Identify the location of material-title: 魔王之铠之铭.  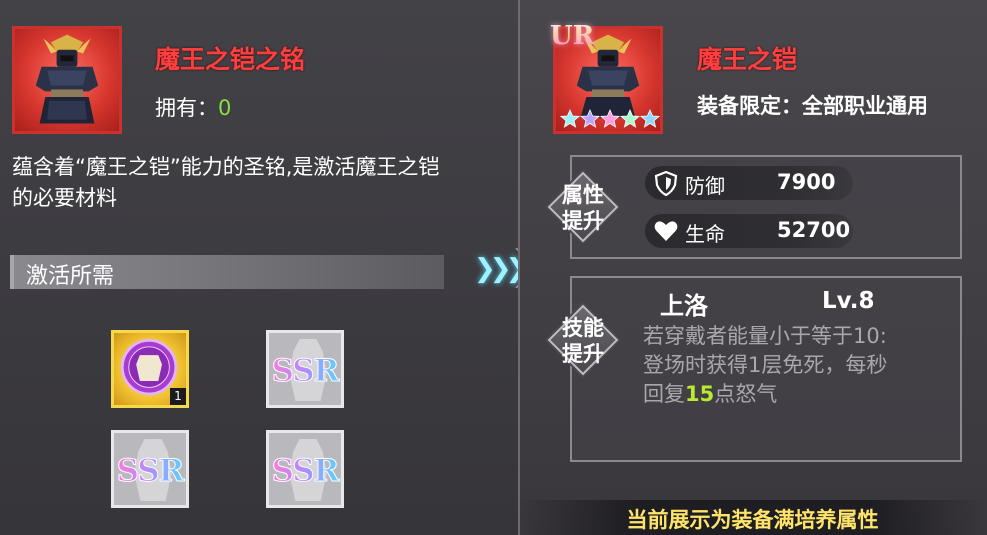
(230, 59).